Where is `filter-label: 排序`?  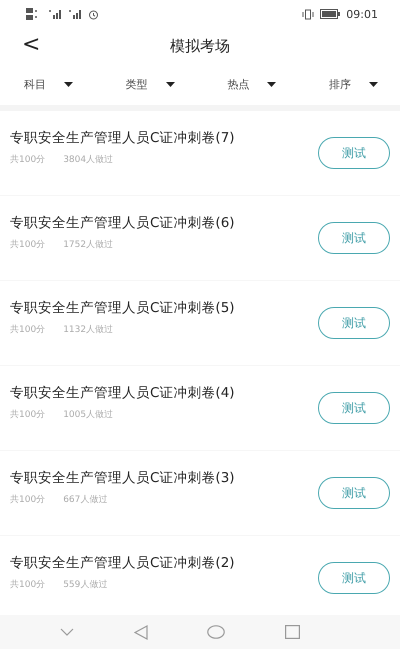
filter-label: 排序 is located at coordinates (339, 84).